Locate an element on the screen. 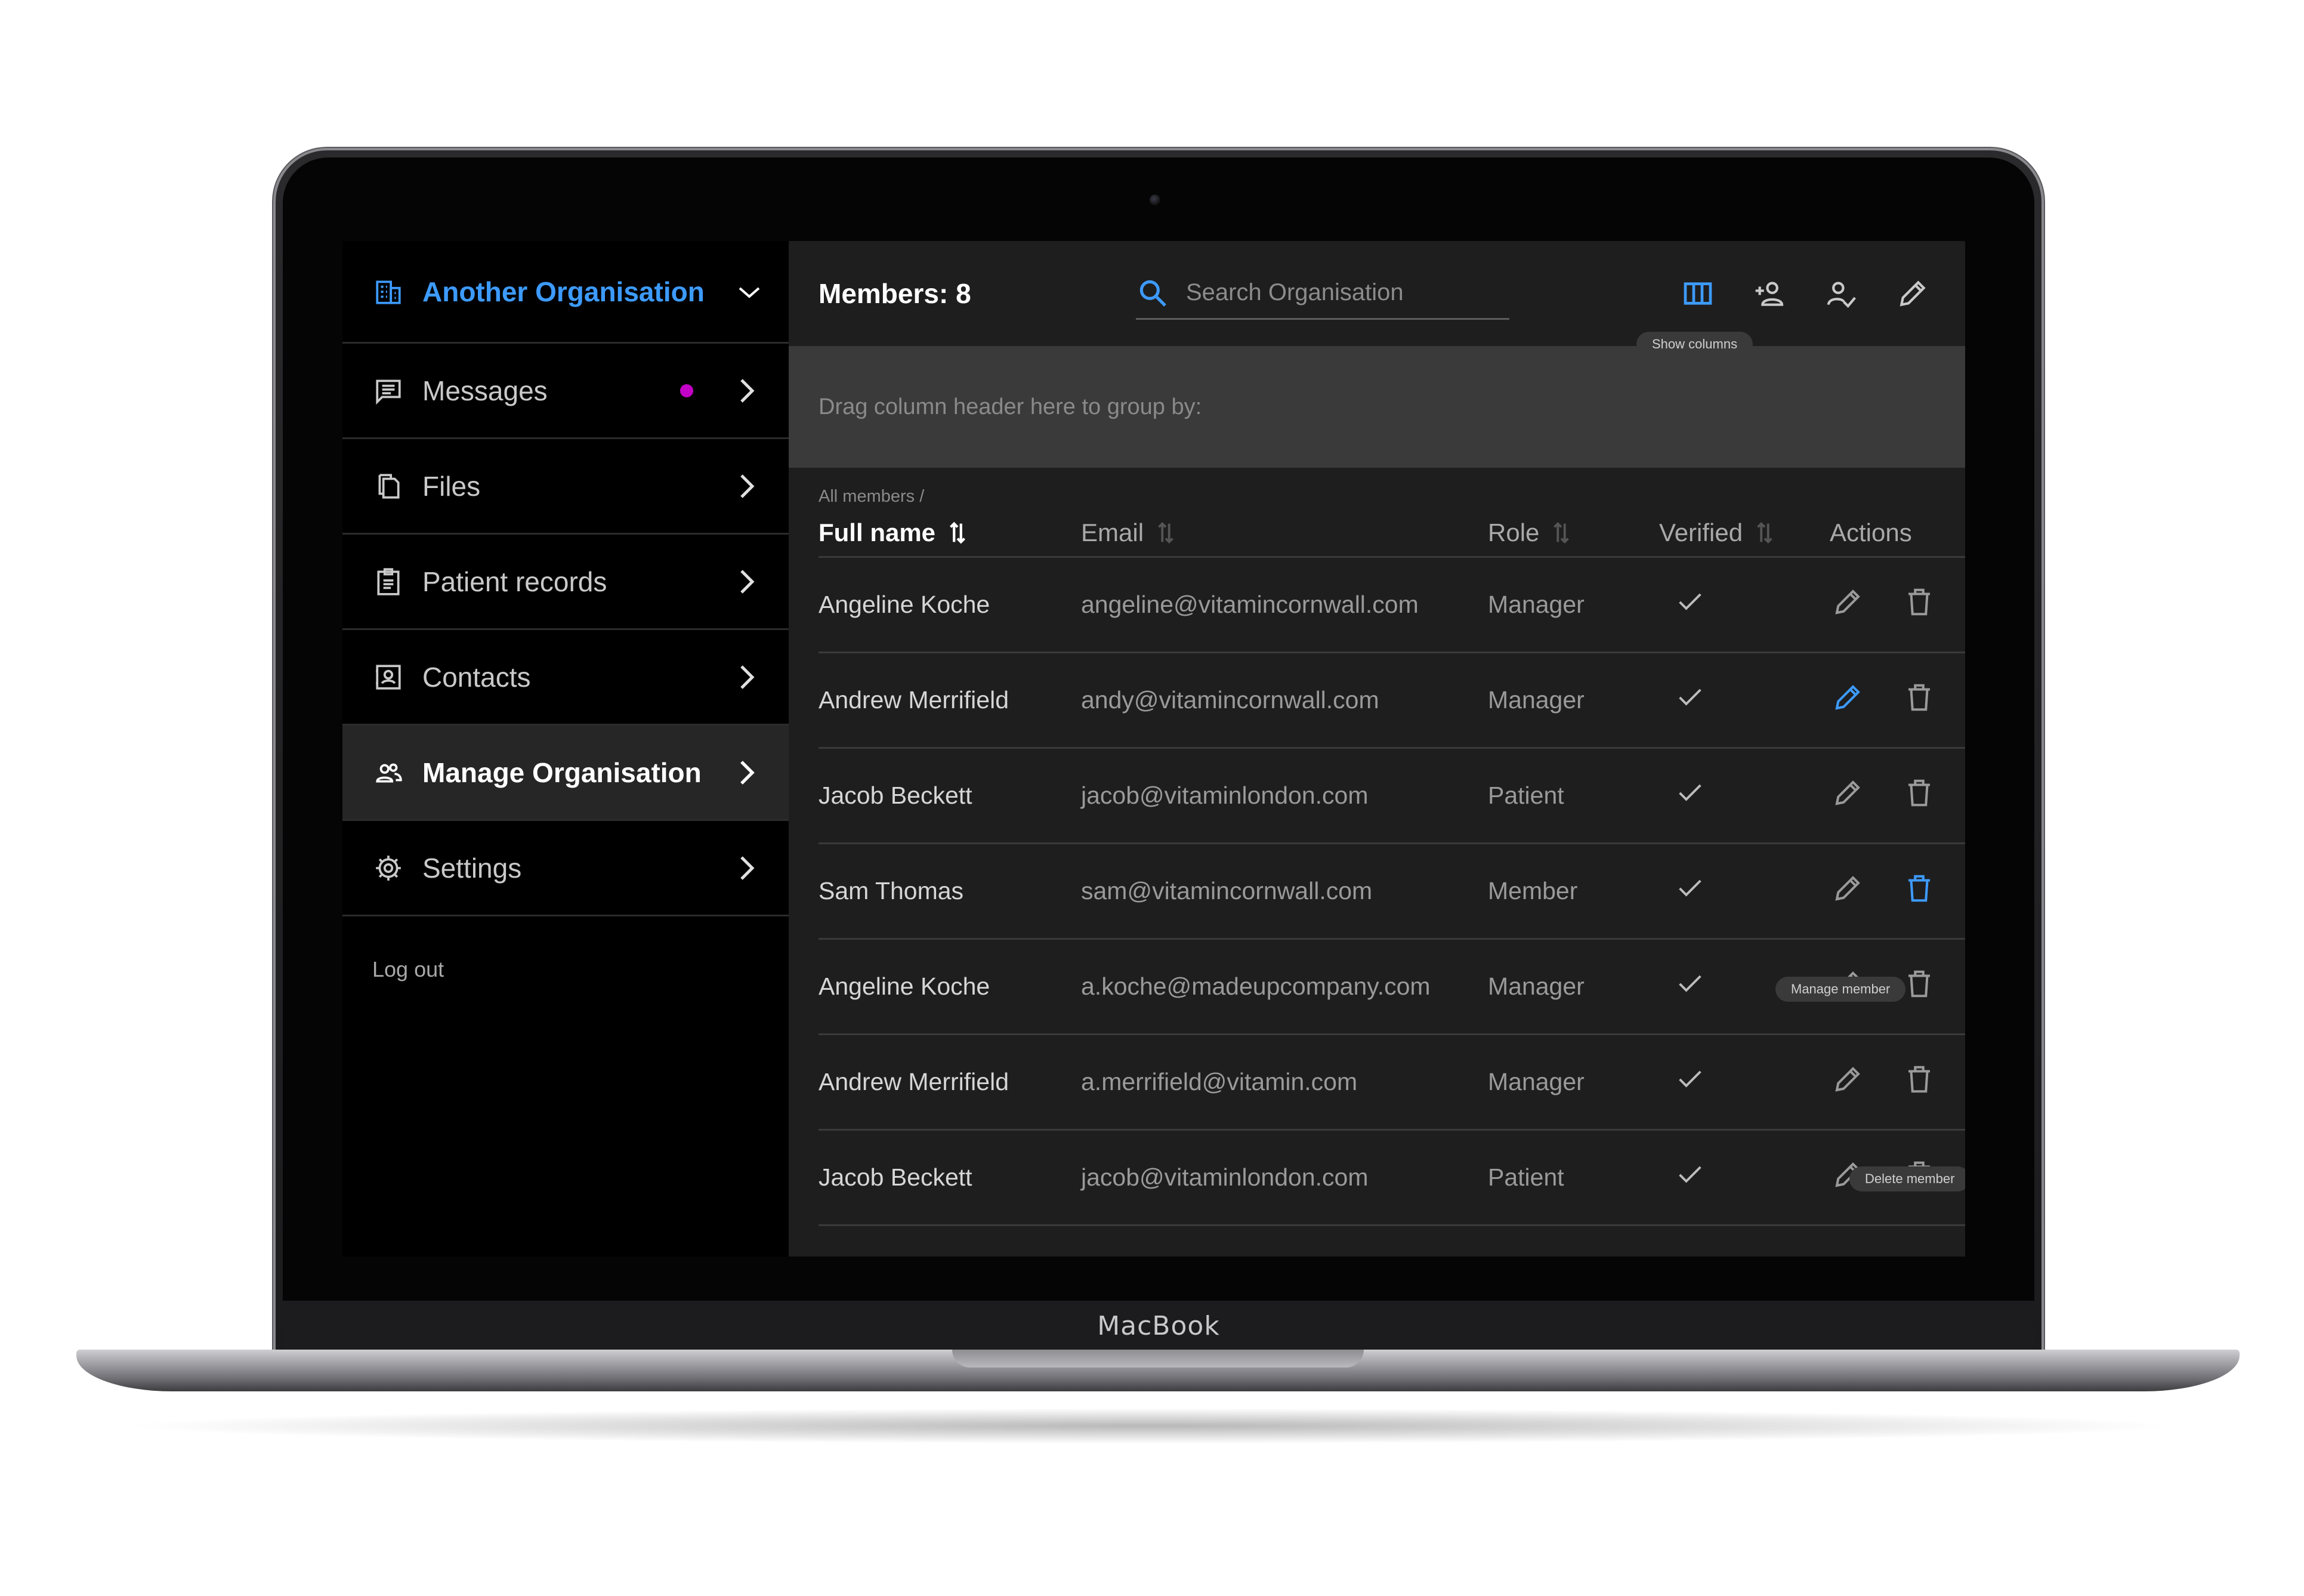  people-icon is located at coordinates (388, 773).